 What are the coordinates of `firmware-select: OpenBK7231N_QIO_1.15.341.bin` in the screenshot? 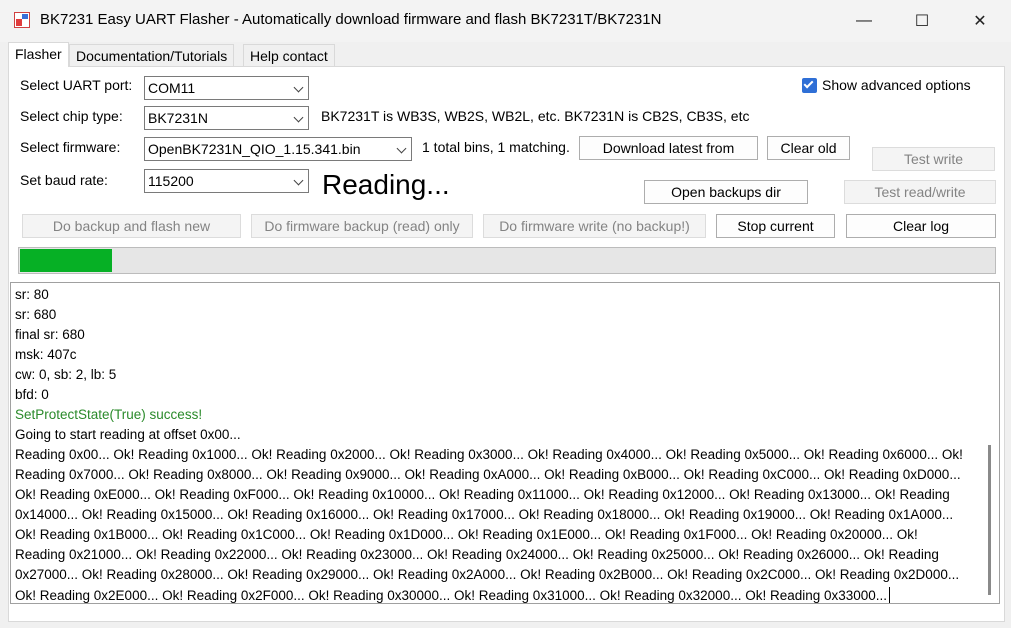 It's located at (278, 149).